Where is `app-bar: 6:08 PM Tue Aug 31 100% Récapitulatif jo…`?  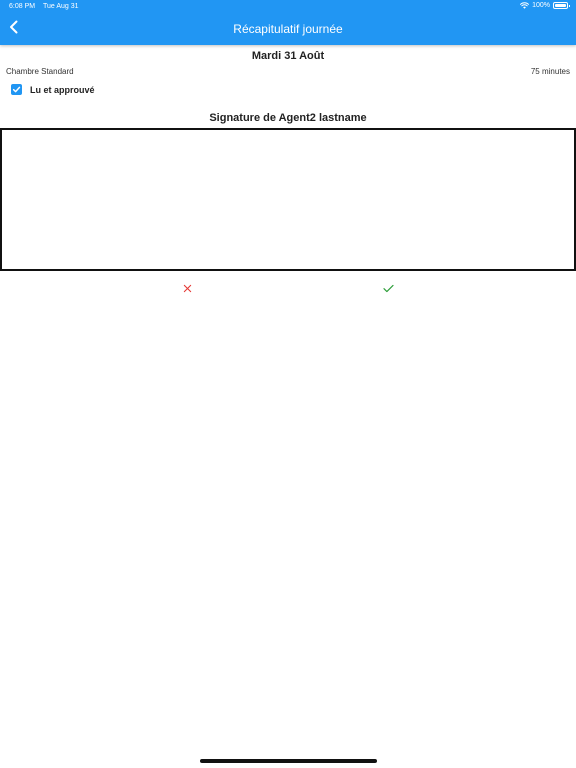
app-bar: 6:08 PM Tue Aug 31 100% Récapitulatif jo… is located at coordinates (288, 22).